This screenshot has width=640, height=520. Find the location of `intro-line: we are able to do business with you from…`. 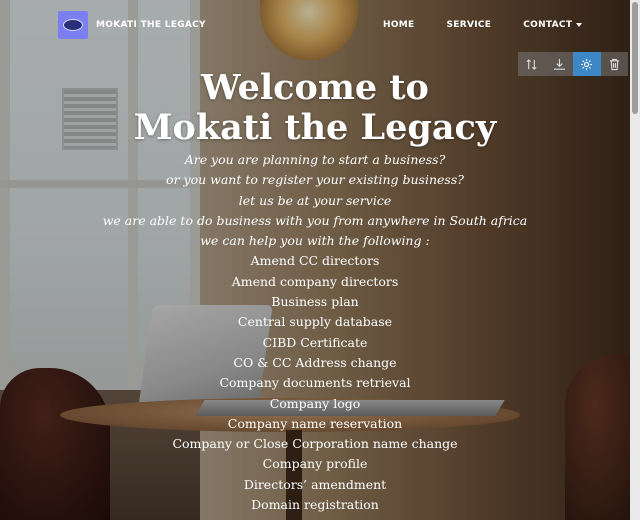

intro-line: we are able to do business with you from… is located at coordinates (315, 220).